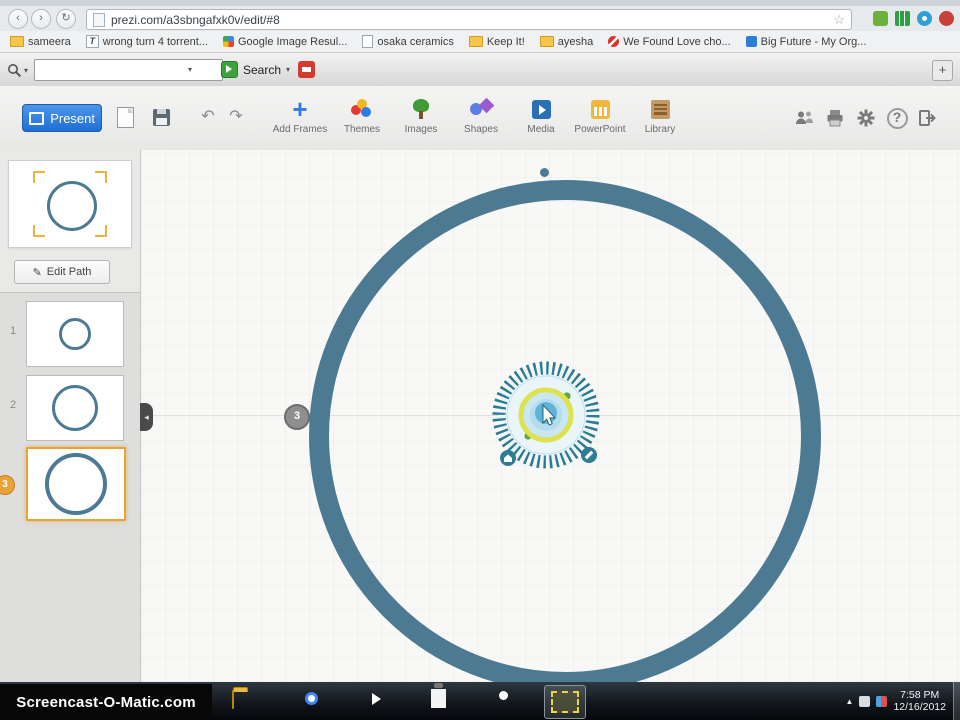 This screenshot has width=960, height=720. What do you see at coordinates (19, 70) in the screenshot?
I see `search-provider-button: ▾` at bounding box center [19, 70].